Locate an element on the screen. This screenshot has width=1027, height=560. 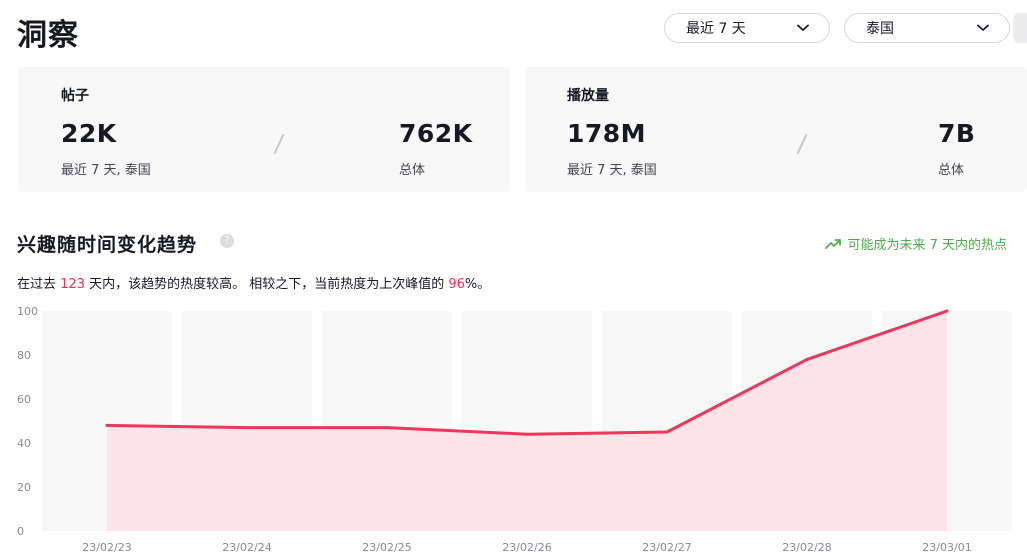
trend-section-title: 兴趣随时间变化趋势 is located at coordinates (107, 245).